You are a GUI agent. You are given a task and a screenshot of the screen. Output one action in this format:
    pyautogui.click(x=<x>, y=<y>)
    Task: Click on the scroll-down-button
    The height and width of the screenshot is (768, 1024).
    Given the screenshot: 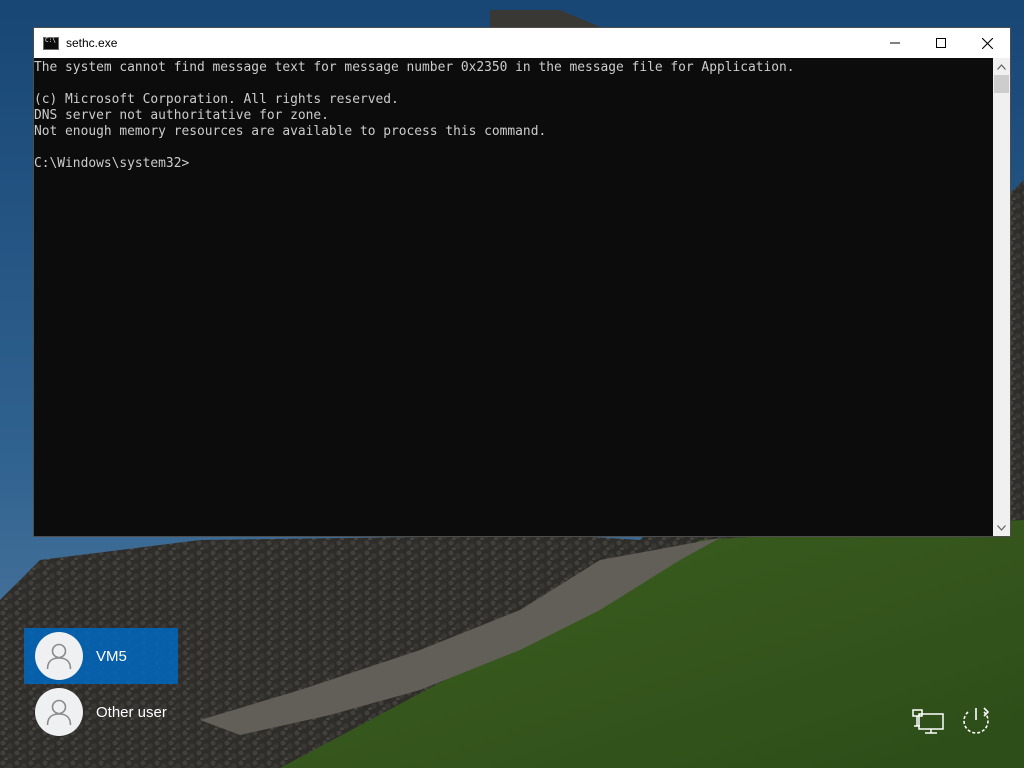 What is the action you would take?
    pyautogui.click(x=1001, y=527)
    